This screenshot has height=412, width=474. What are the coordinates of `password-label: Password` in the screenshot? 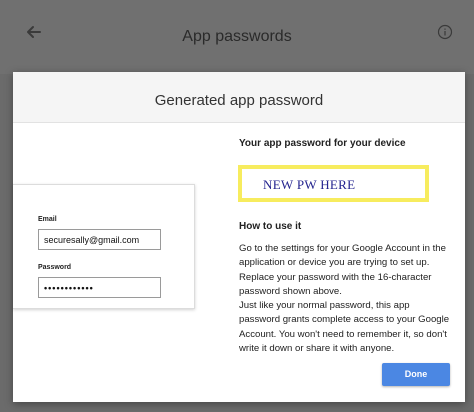 It's located at (55, 267).